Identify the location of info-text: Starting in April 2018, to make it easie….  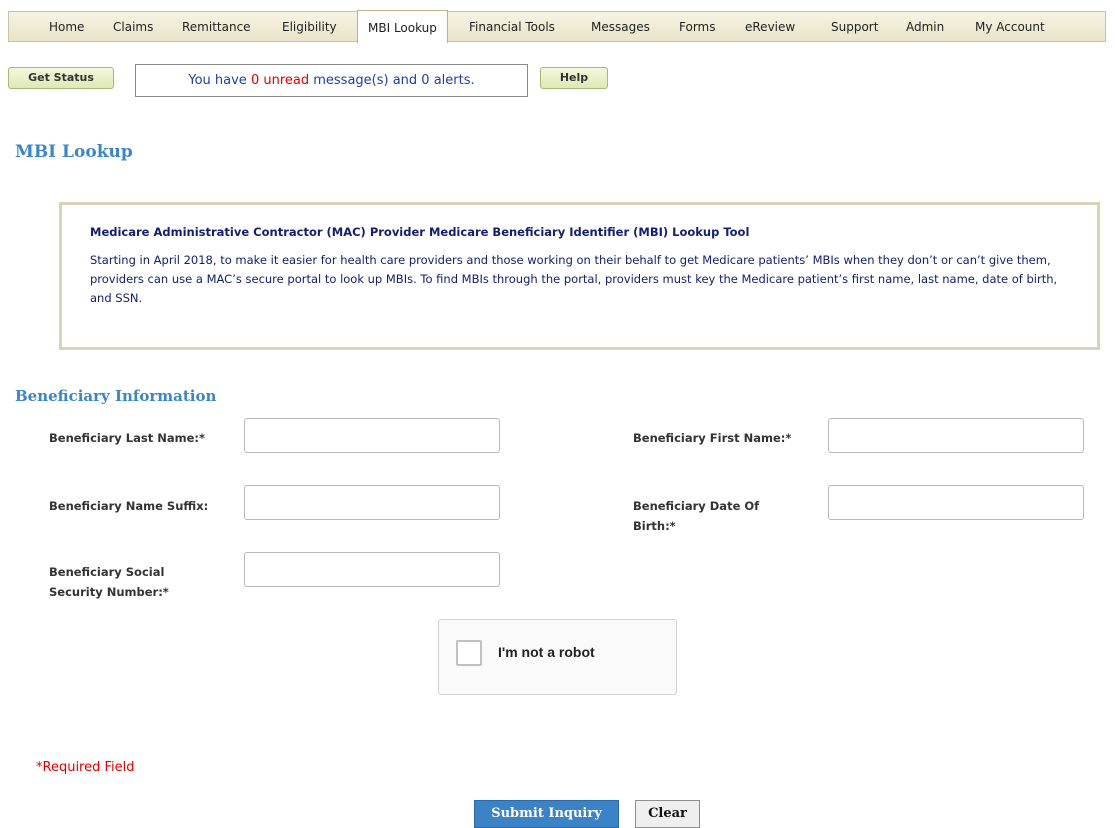
(574, 279).